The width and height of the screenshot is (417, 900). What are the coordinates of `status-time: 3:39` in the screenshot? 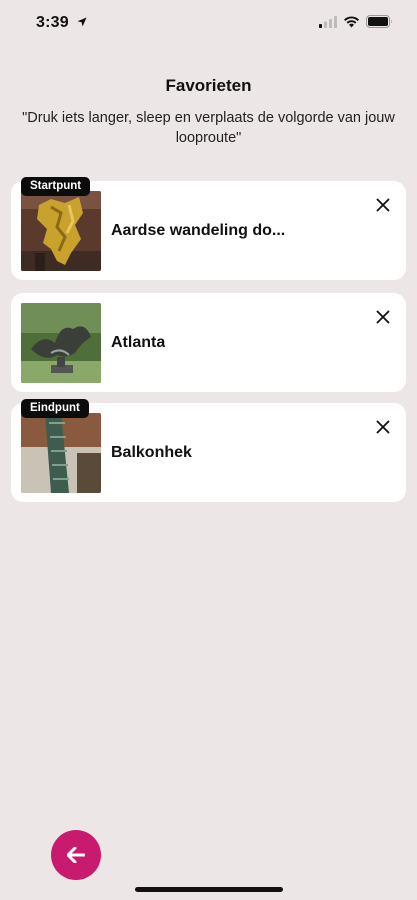 It's located at (52, 22).